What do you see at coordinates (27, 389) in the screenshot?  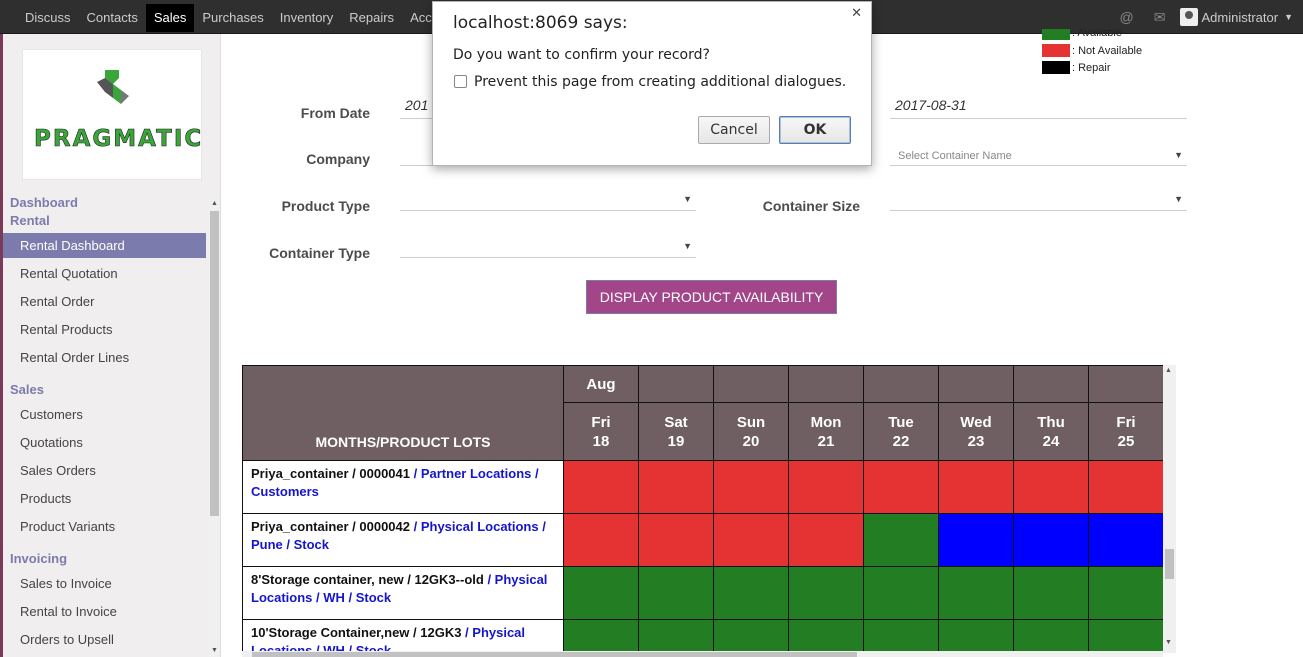 I see `section-sales: Sales` at bounding box center [27, 389].